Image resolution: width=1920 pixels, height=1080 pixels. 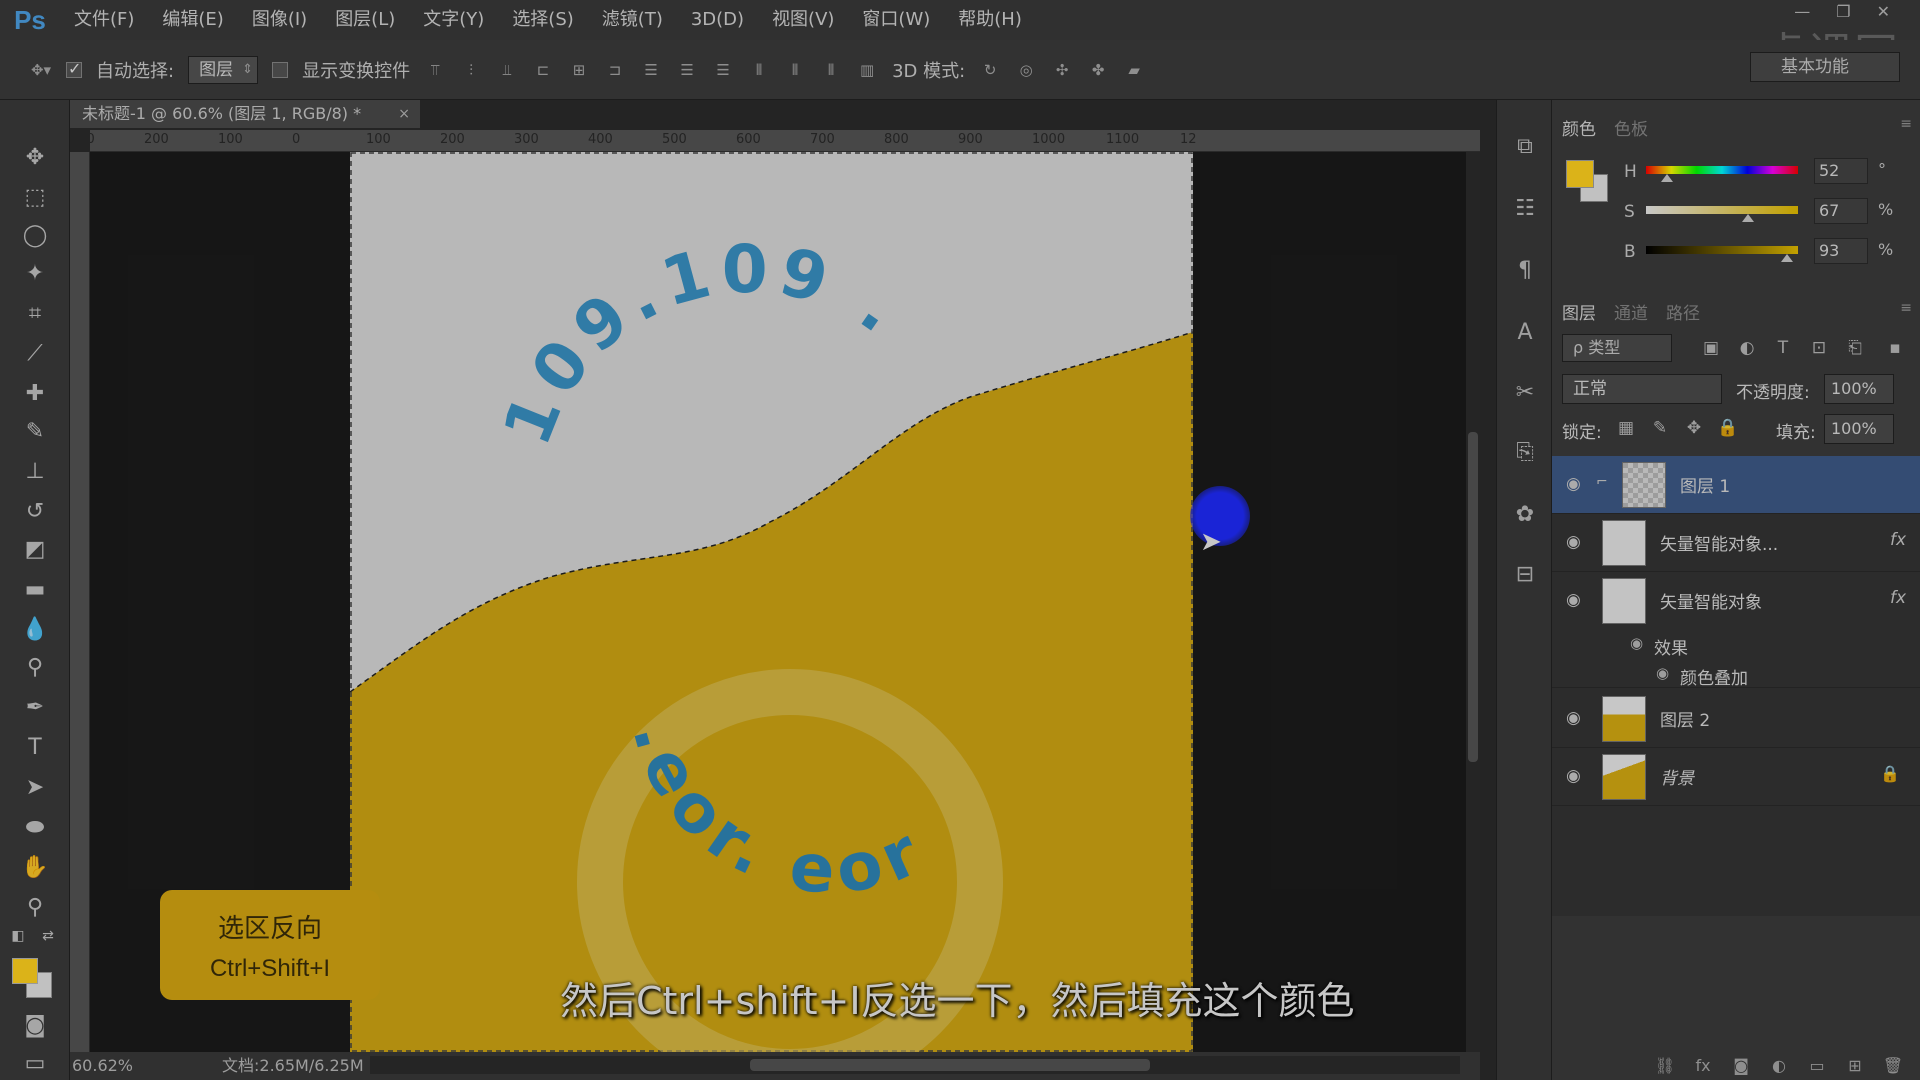 I want to click on roll-3d-icon: ◎, so click(x=1026, y=70).